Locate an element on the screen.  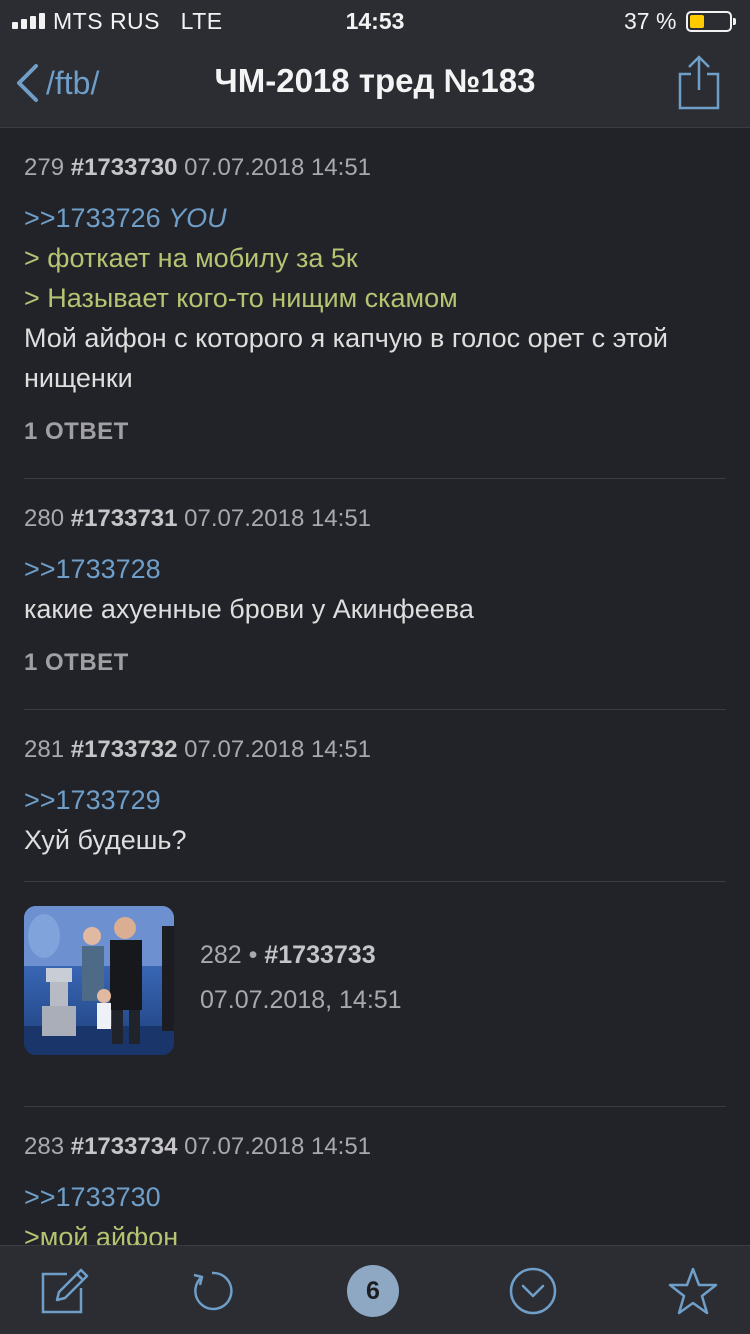
compose-icon is located at coordinates (65, 1291).